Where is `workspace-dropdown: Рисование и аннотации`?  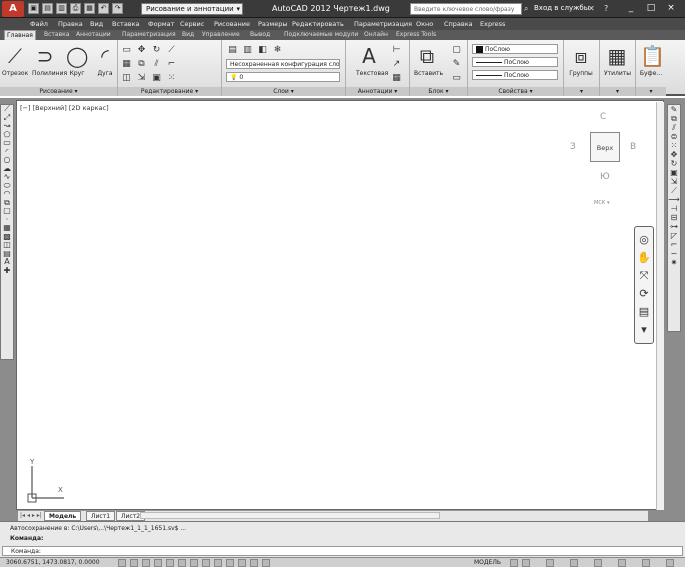 workspace-dropdown: Рисование и аннотации is located at coordinates (192, 9).